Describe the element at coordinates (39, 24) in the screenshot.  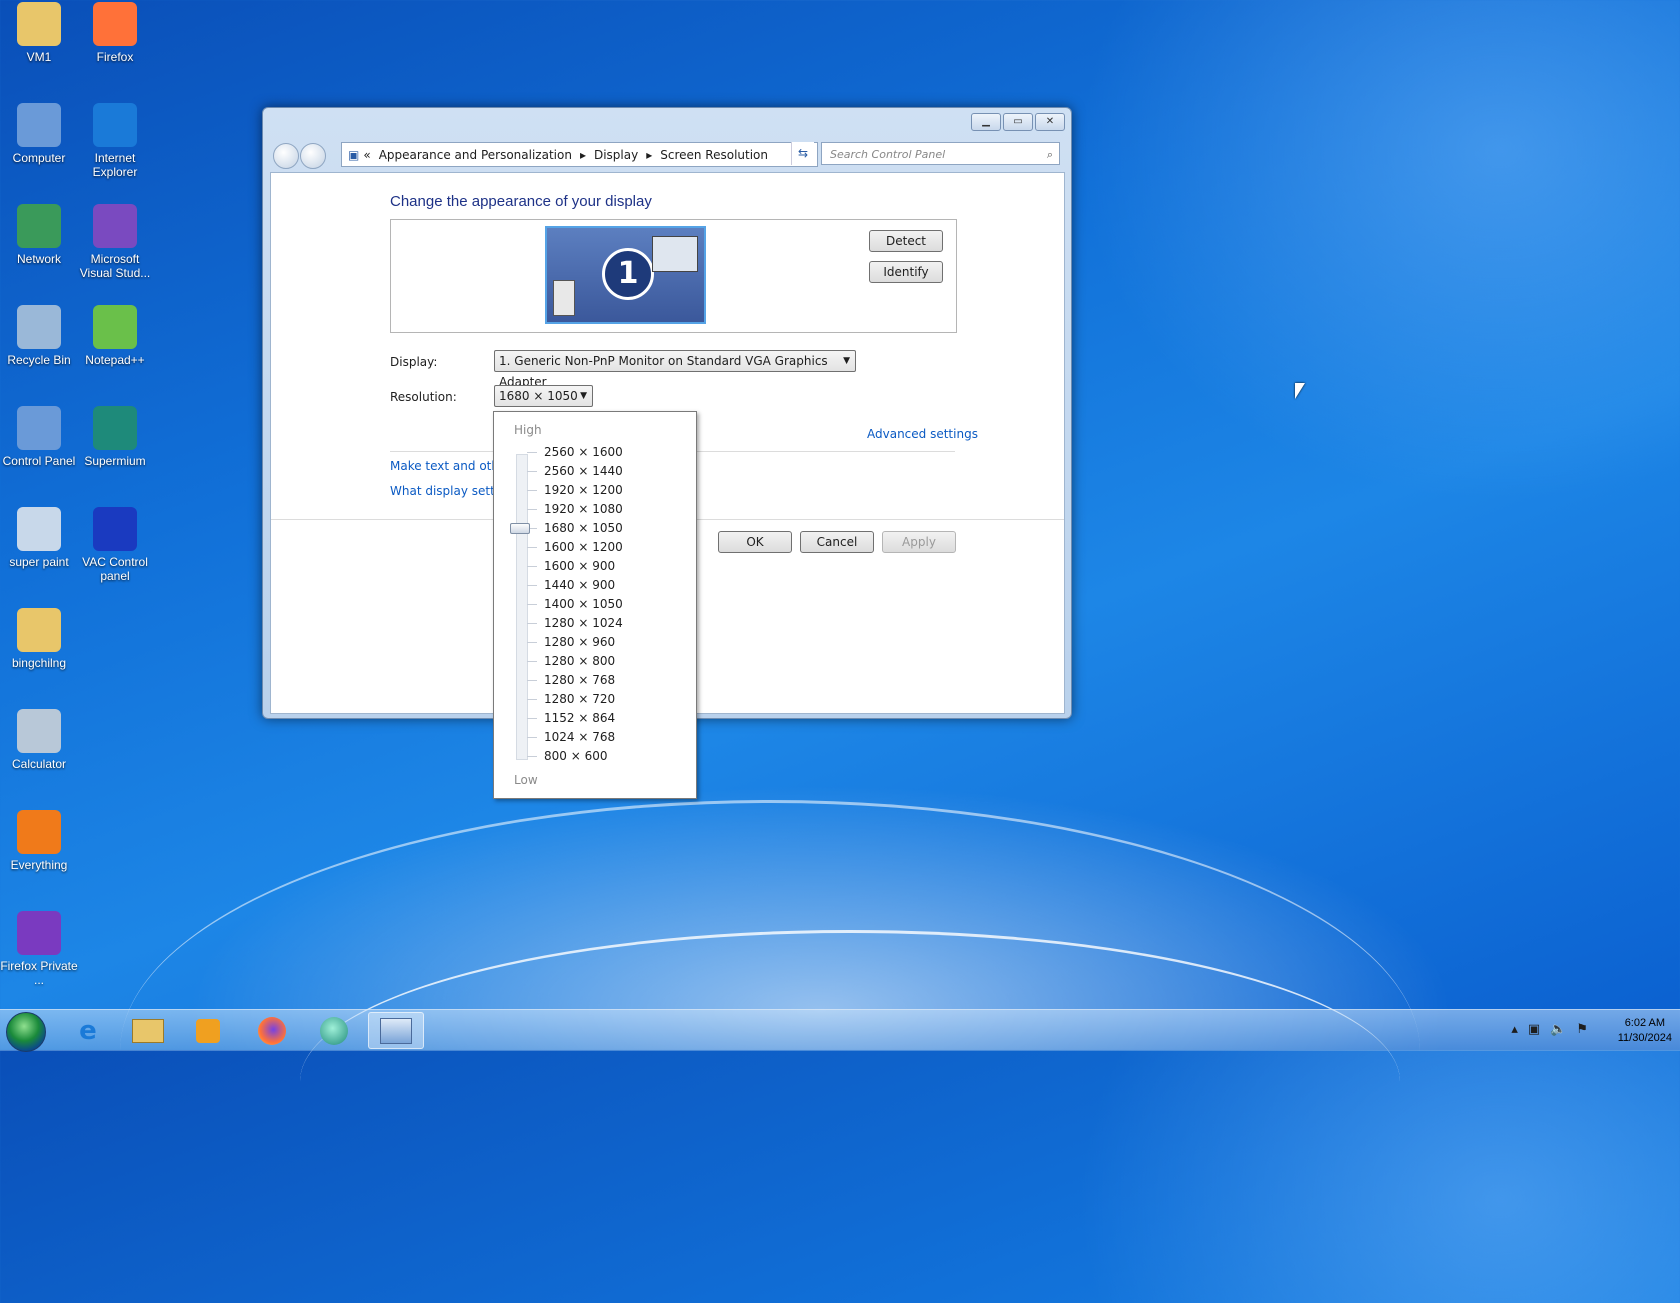
I see `folder-user-icon` at that location.